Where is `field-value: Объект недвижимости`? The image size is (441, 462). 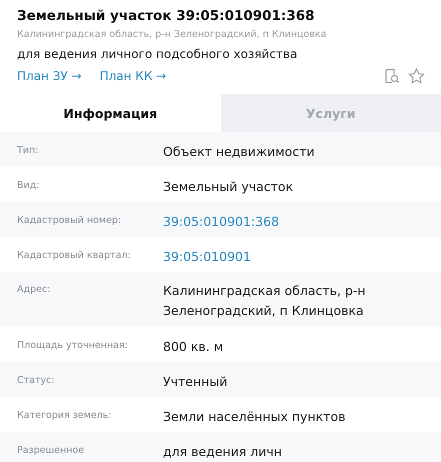
field-value: Объект недвижимости is located at coordinates (239, 152).